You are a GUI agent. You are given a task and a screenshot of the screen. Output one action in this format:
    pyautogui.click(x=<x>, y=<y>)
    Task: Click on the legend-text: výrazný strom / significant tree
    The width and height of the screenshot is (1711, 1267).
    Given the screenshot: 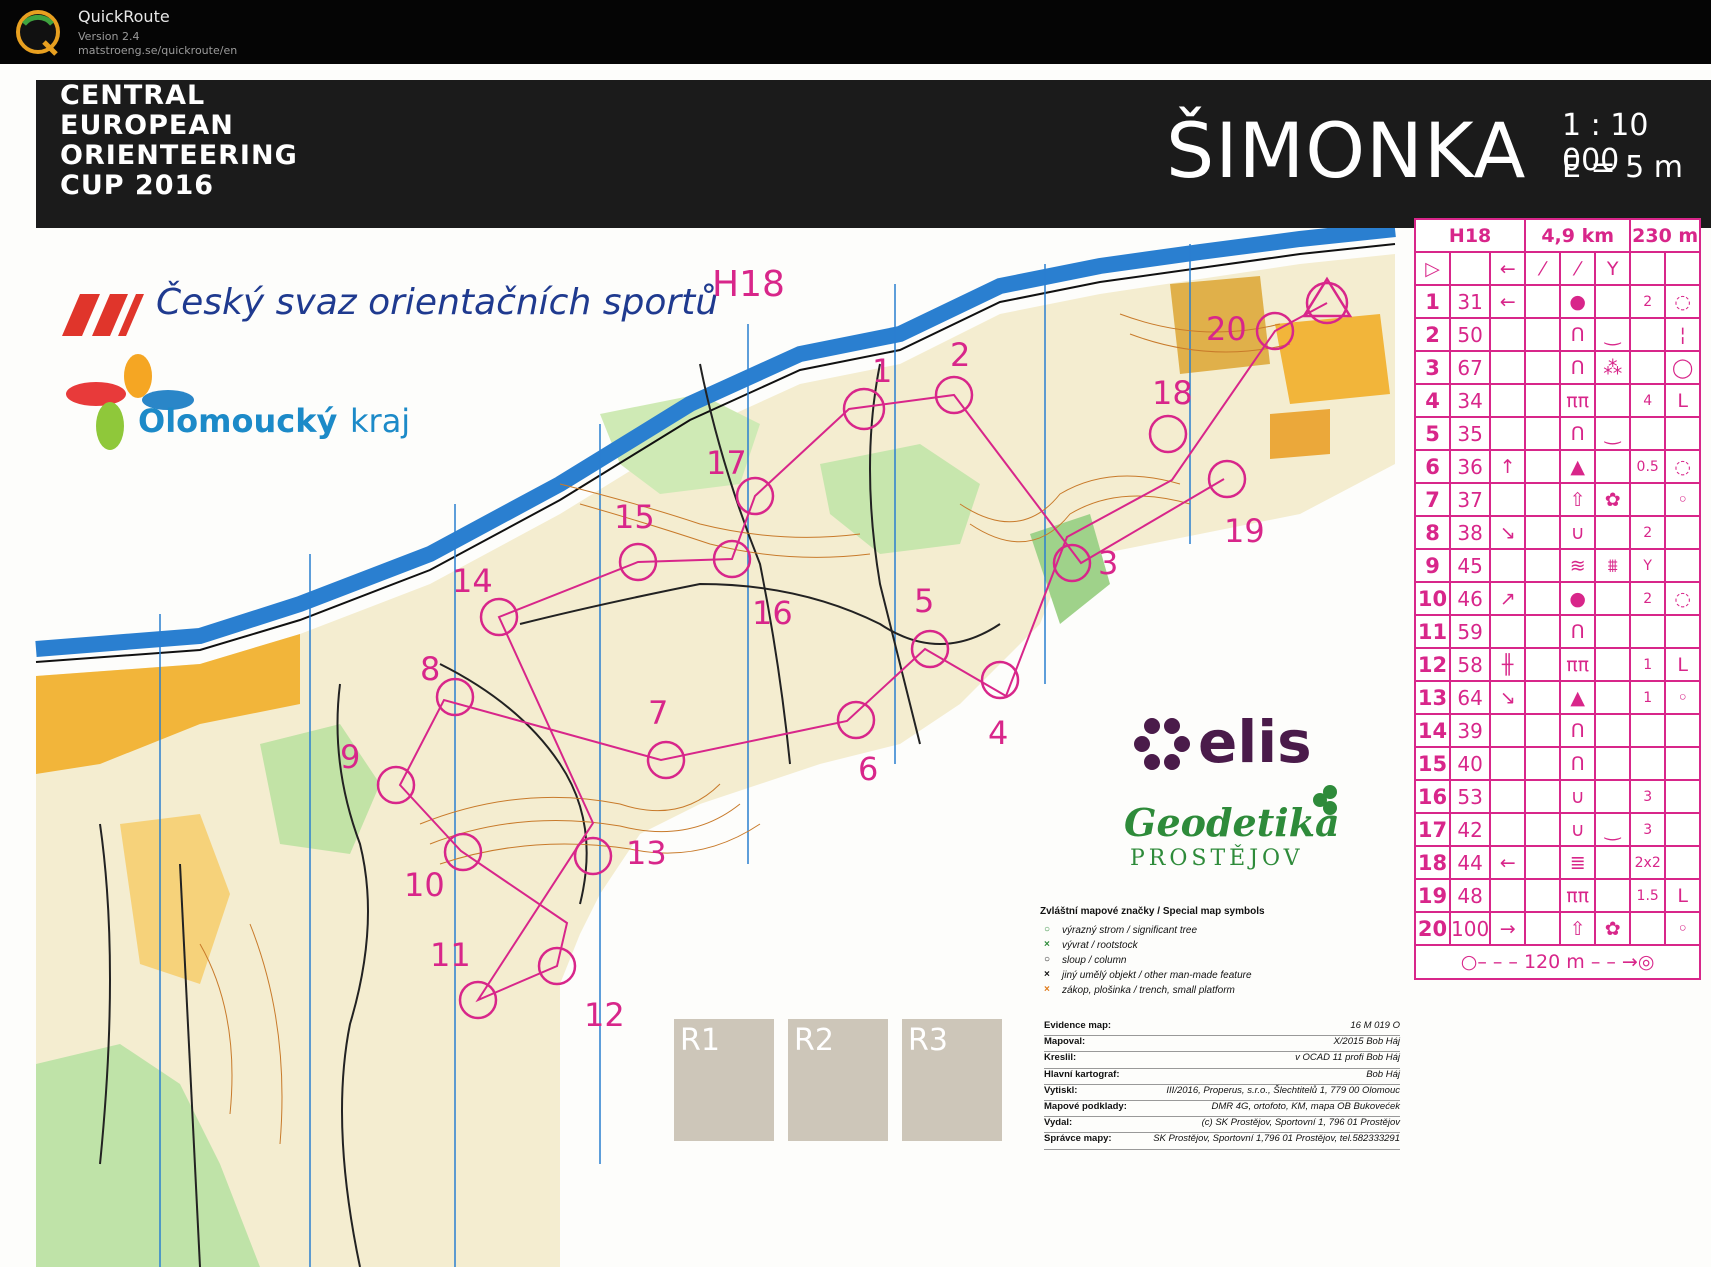 What is the action you would take?
    pyautogui.click(x=1130, y=930)
    